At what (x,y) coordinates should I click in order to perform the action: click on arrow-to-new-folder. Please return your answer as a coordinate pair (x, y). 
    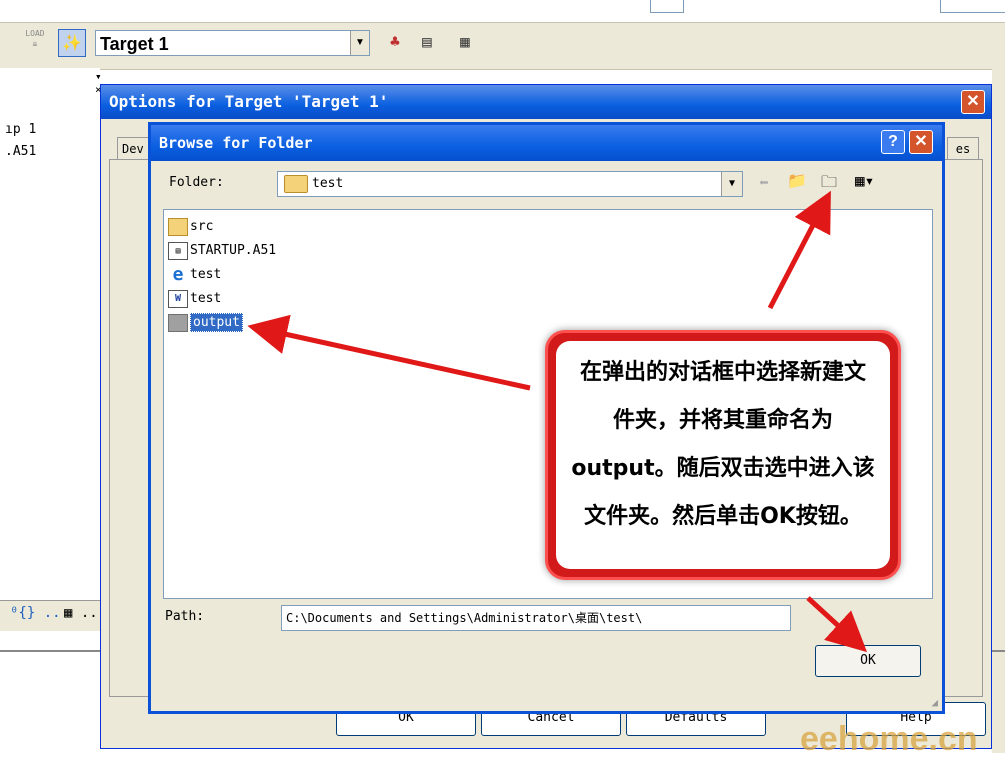
    Looking at the image, I should click on (799, 250).